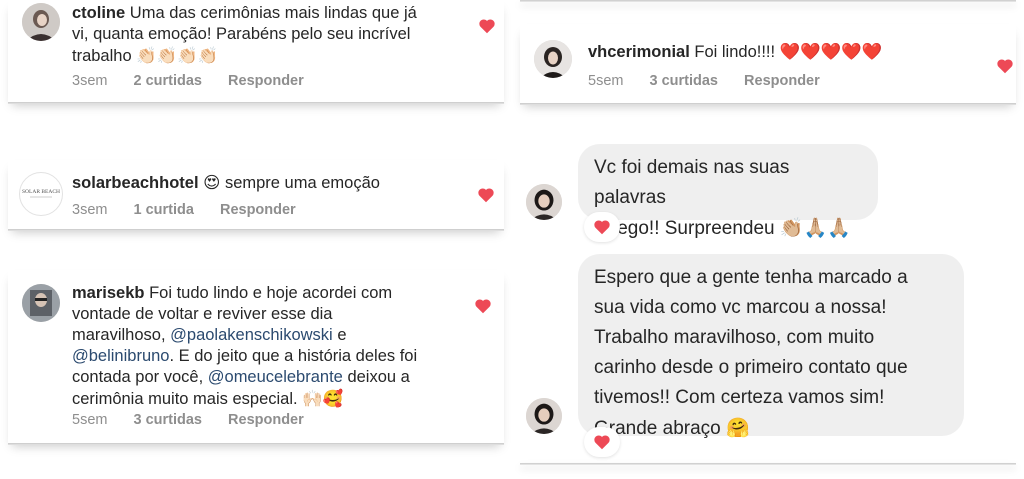 This screenshot has height=479, width=1024. What do you see at coordinates (135, 183) in the screenshot?
I see `username: solarbeachhotel` at bounding box center [135, 183].